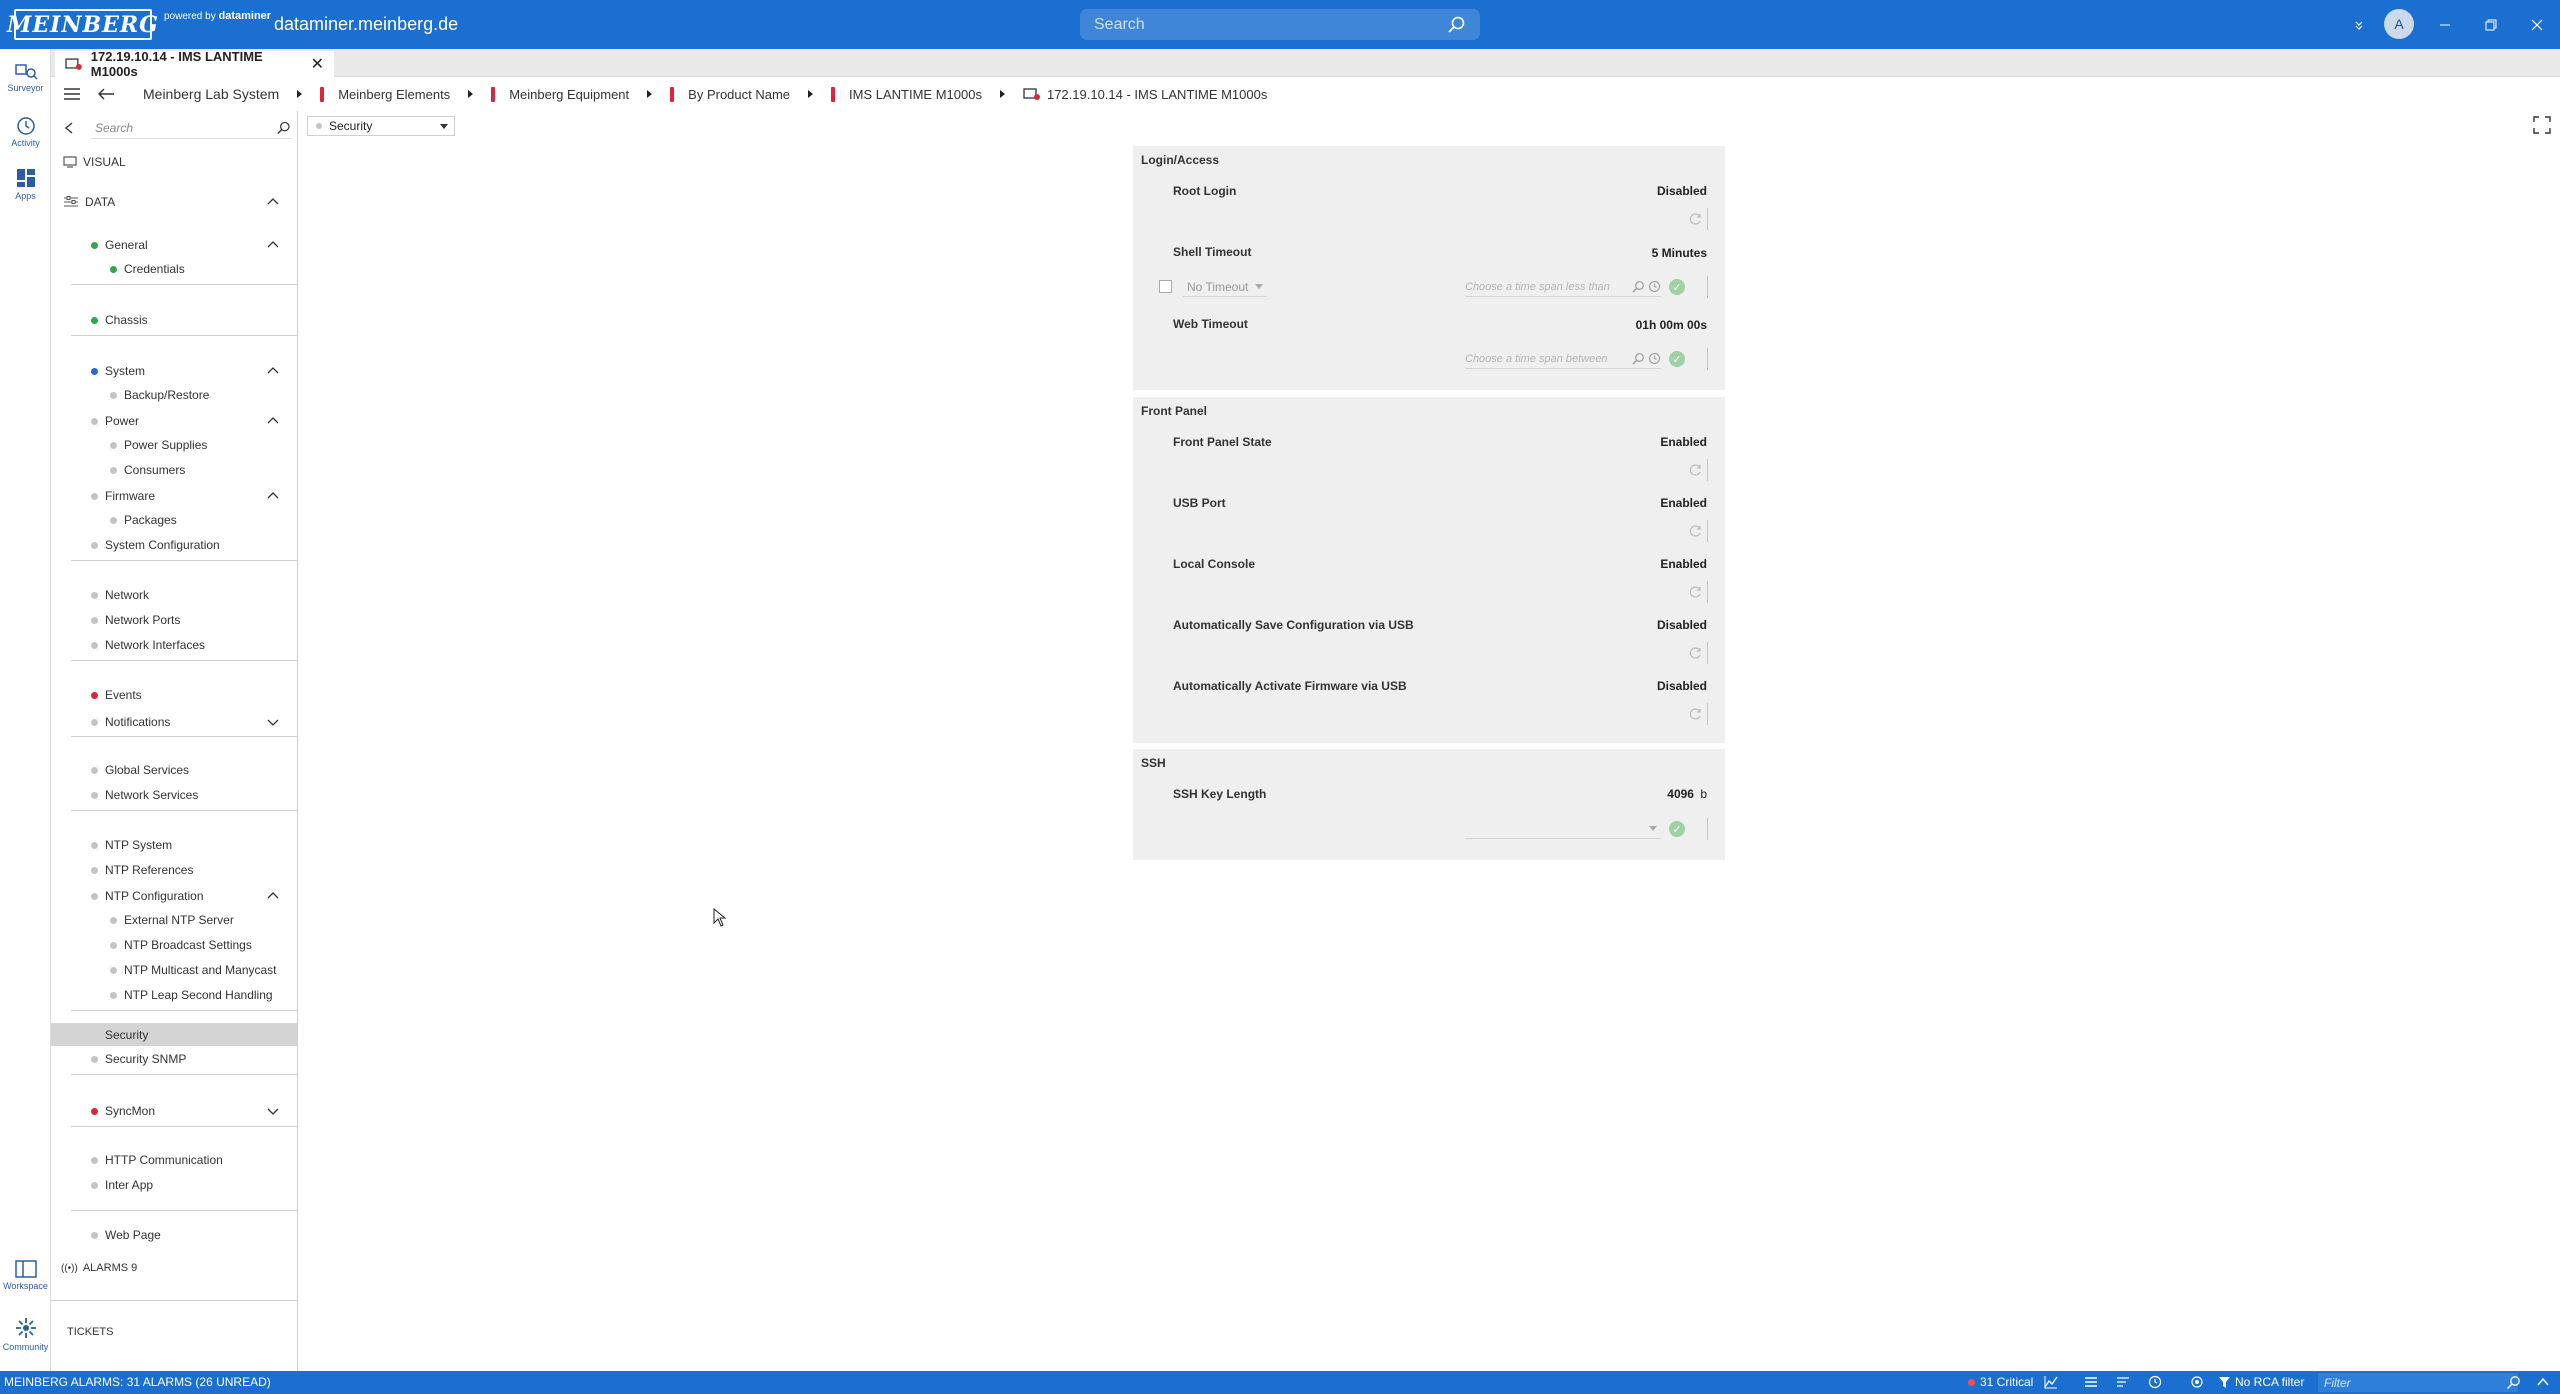 The height and width of the screenshot is (1394, 2560). I want to click on tab-element-card: 172.19.10.14 - IMS LANTIME M1000s ✕, so click(194, 64).